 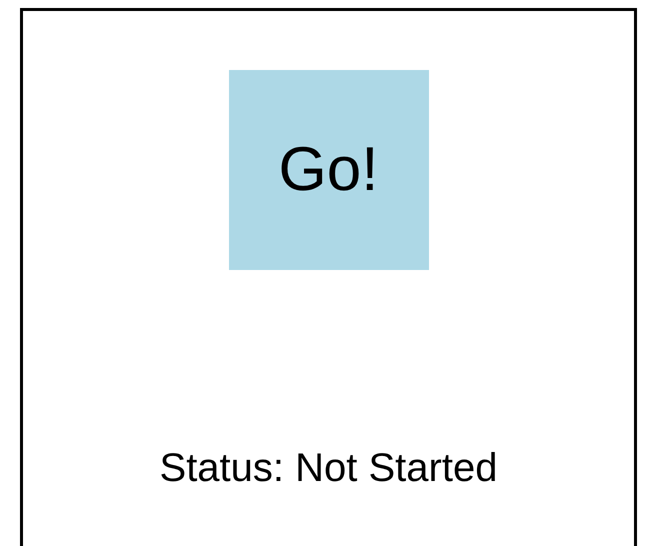 I want to click on status-text: Status: Not Started, so click(x=329, y=468).